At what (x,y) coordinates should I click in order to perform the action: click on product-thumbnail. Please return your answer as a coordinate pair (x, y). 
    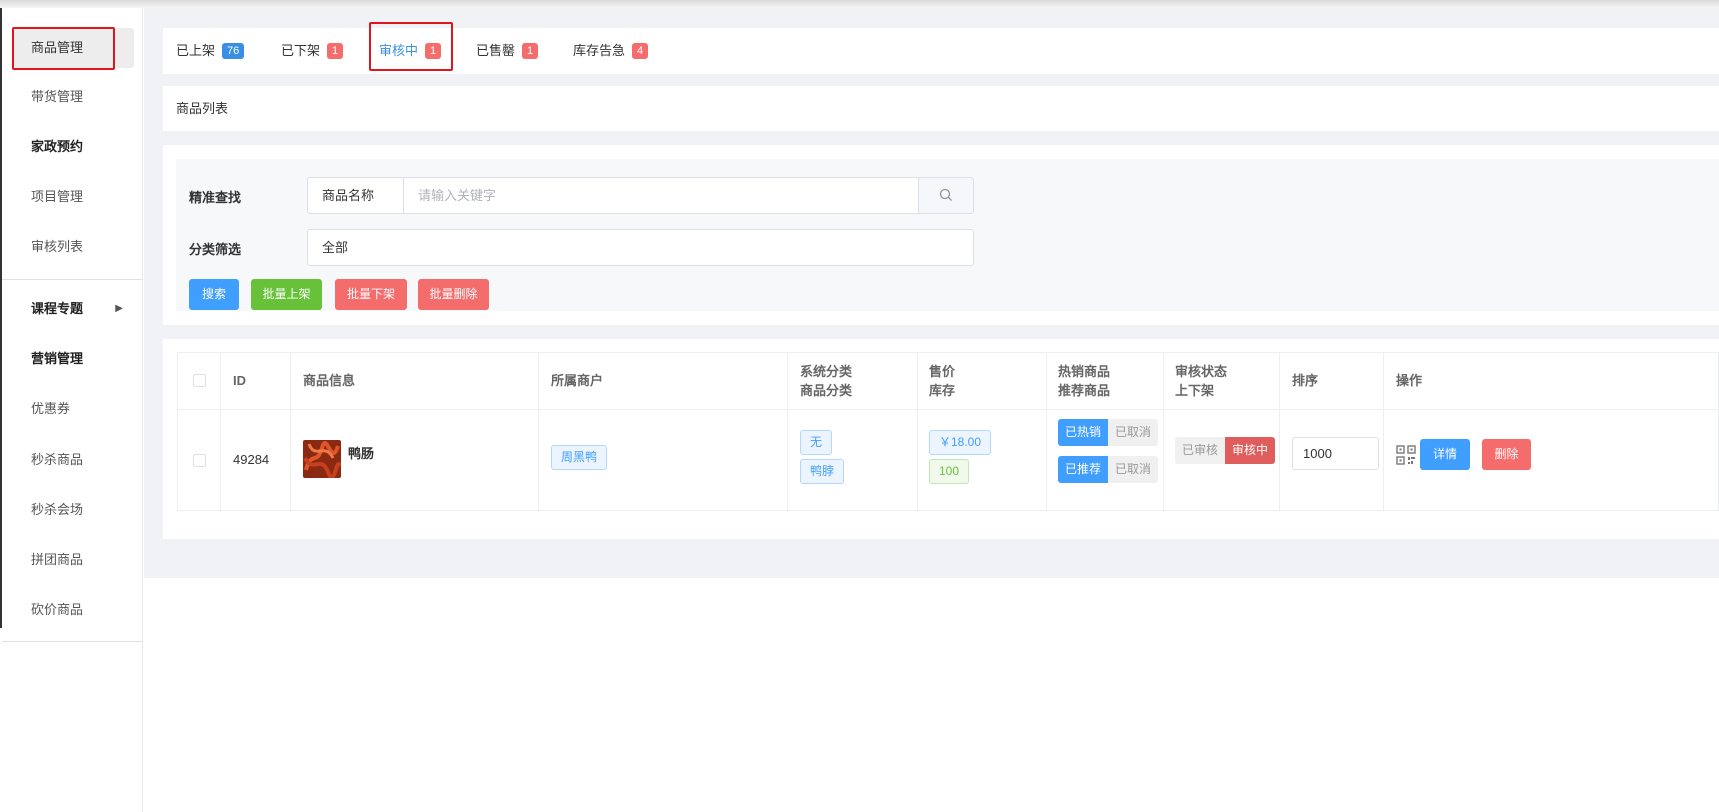
    Looking at the image, I should click on (322, 459).